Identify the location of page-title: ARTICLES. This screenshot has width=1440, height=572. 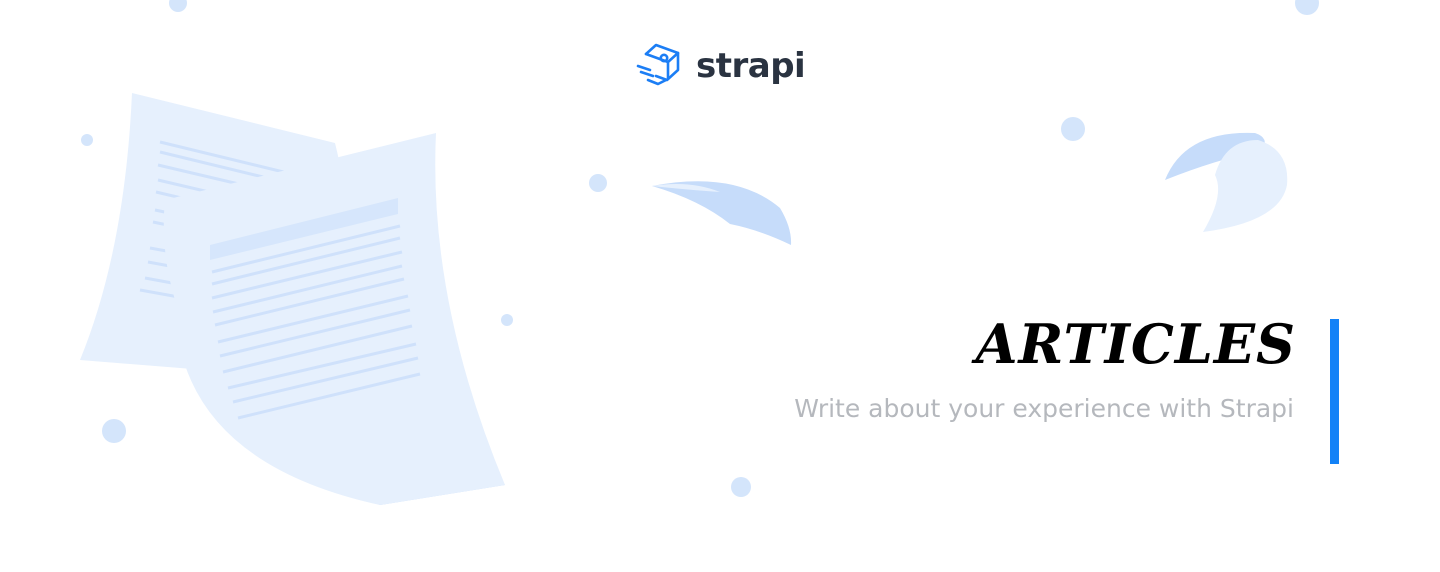
(1135, 344).